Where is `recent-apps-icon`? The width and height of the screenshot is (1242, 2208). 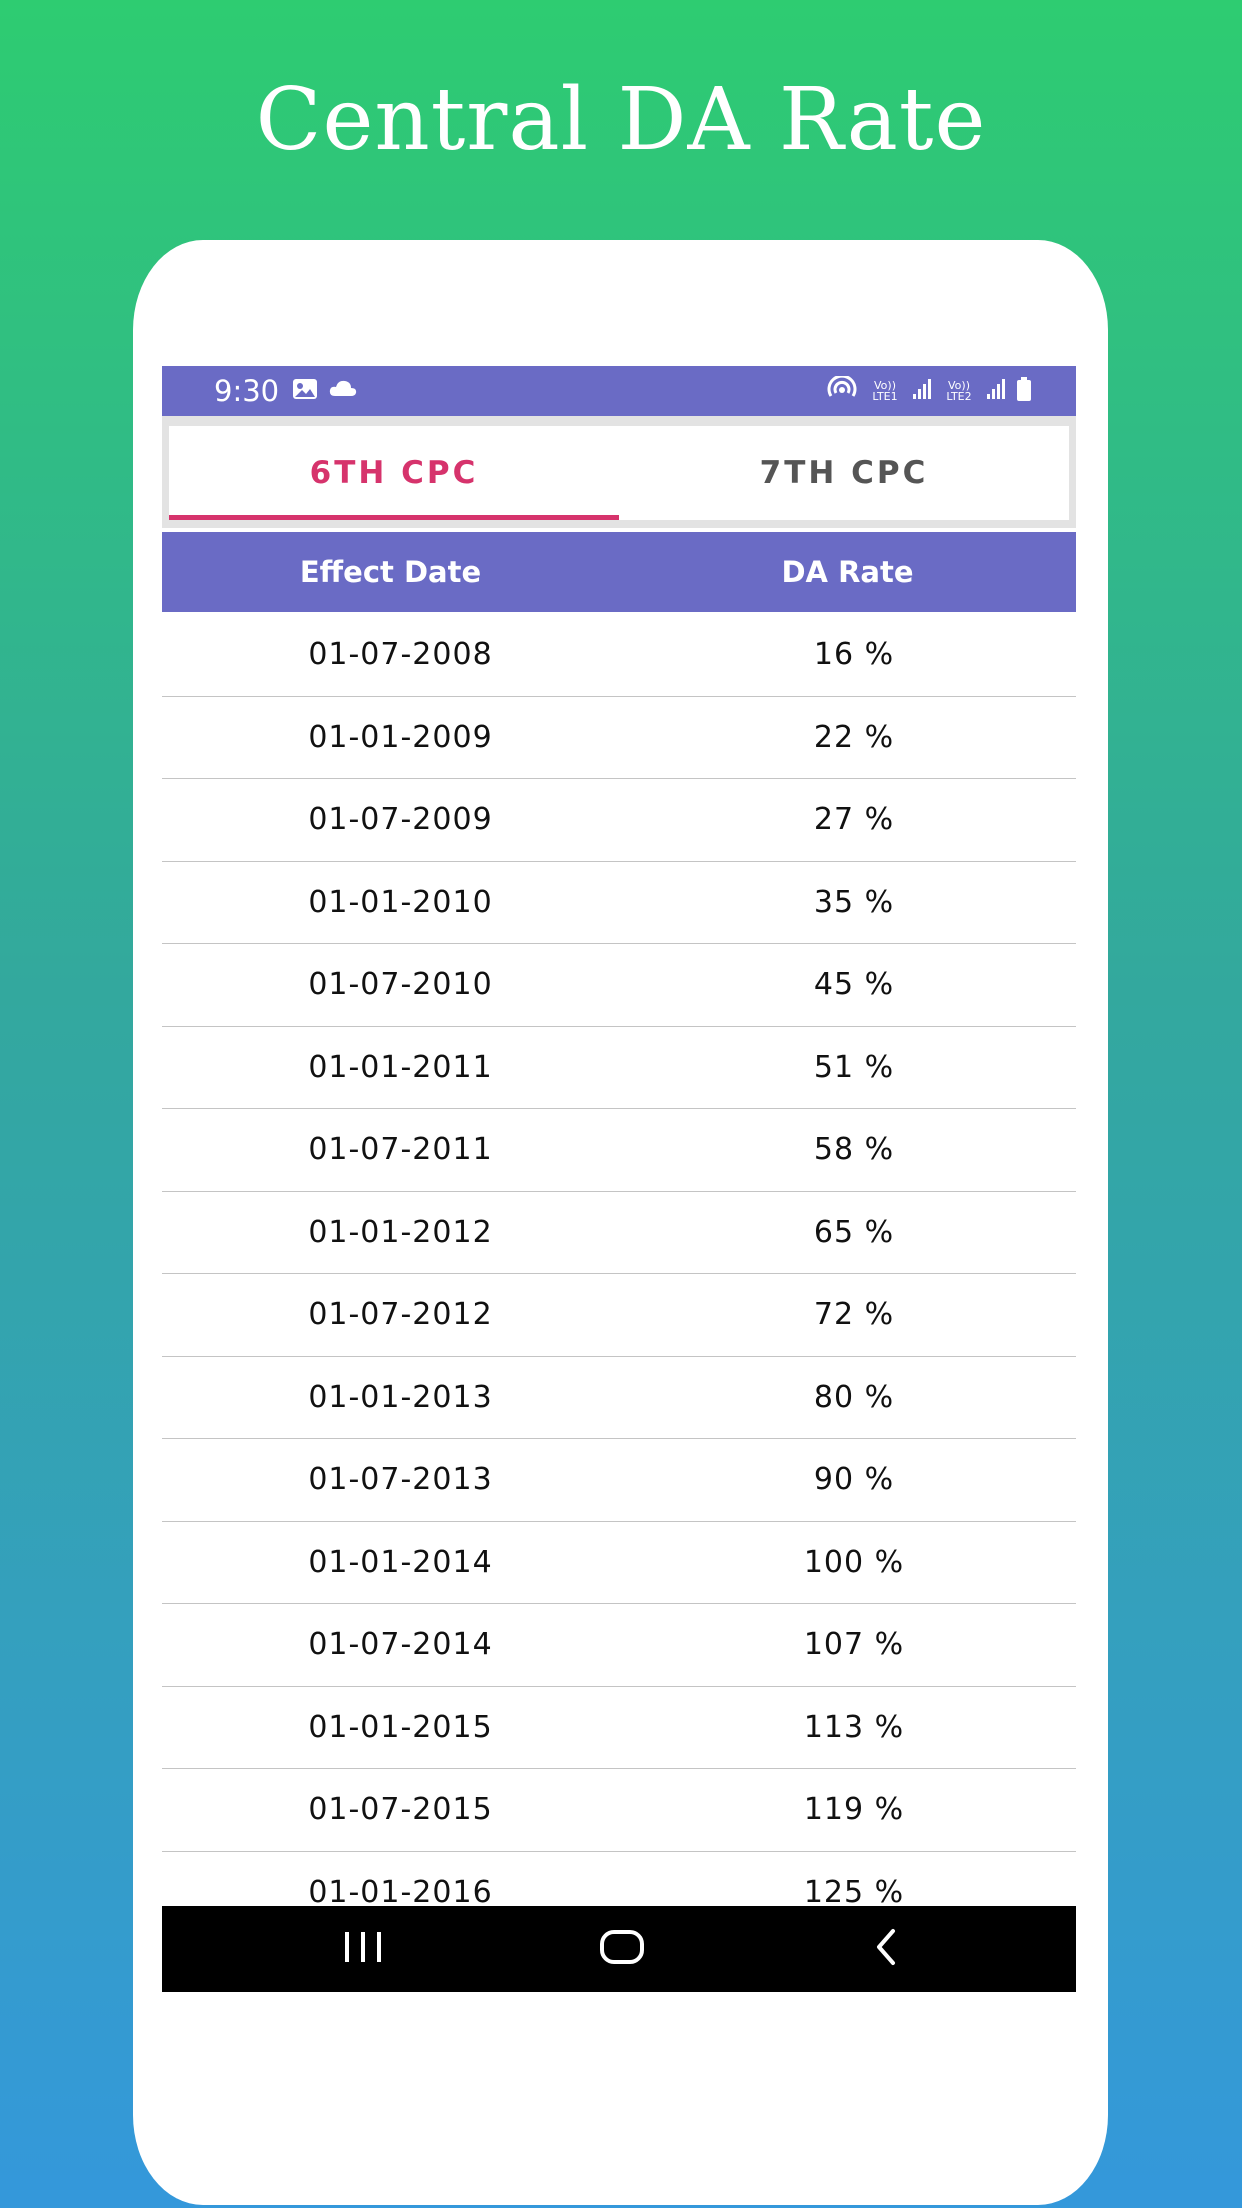
recent-apps-icon is located at coordinates (363, 1949).